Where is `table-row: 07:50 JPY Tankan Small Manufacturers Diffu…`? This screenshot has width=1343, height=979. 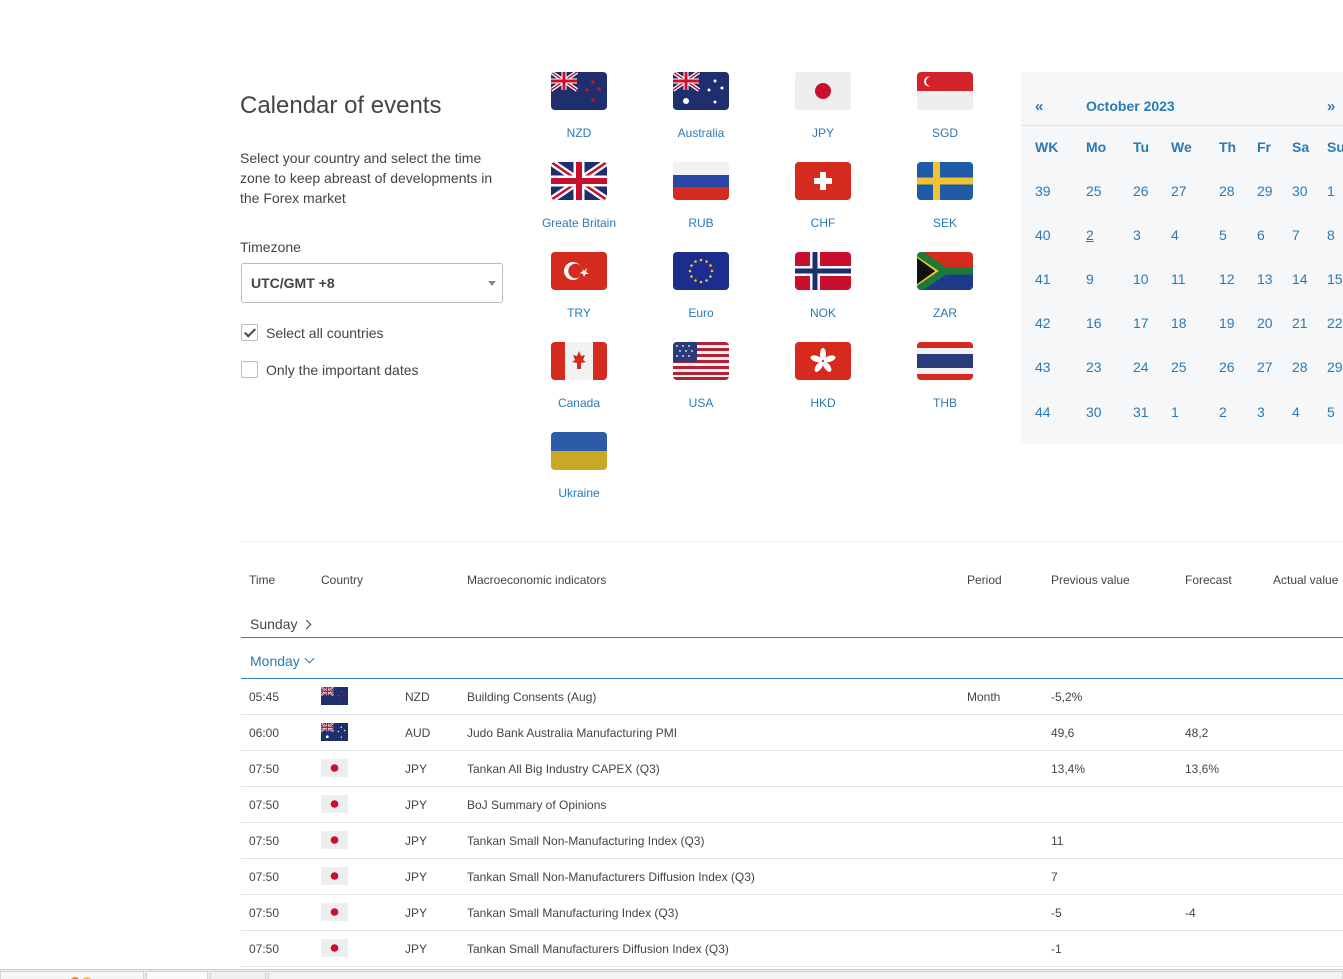 table-row: 07:50 JPY Tankan Small Manufacturers Diffu… is located at coordinates (792, 949).